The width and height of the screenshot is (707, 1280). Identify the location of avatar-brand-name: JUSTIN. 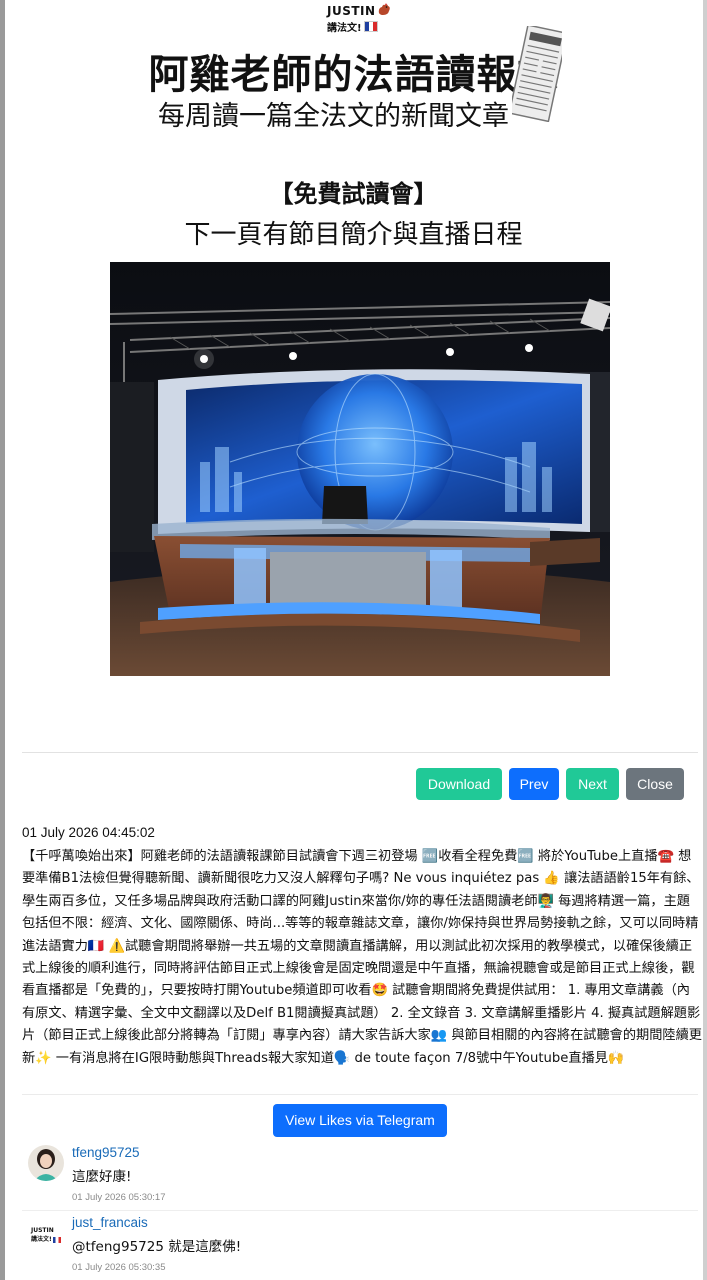
(42, 1230).